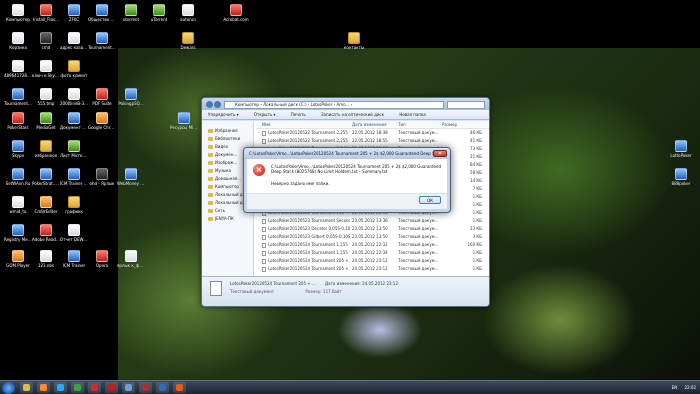 The height and width of the screenshot is (394, 700). I want to click on desktop-icon: Dewars, so click(188, 41).